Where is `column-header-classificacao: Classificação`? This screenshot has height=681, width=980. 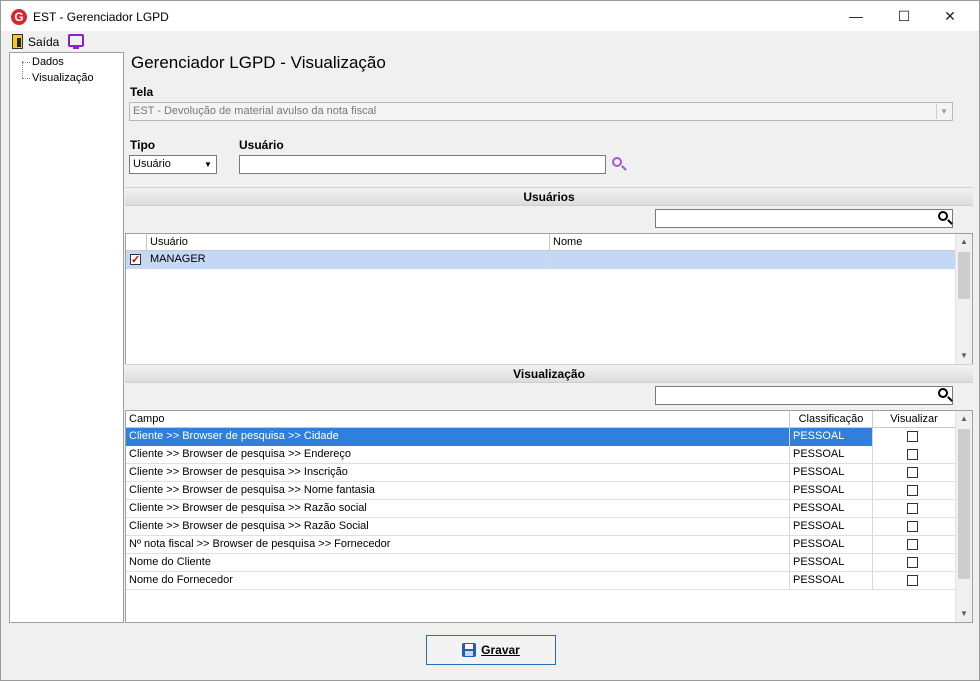 column-header-classificacao: Classificação is located at coordinates (831, 419).